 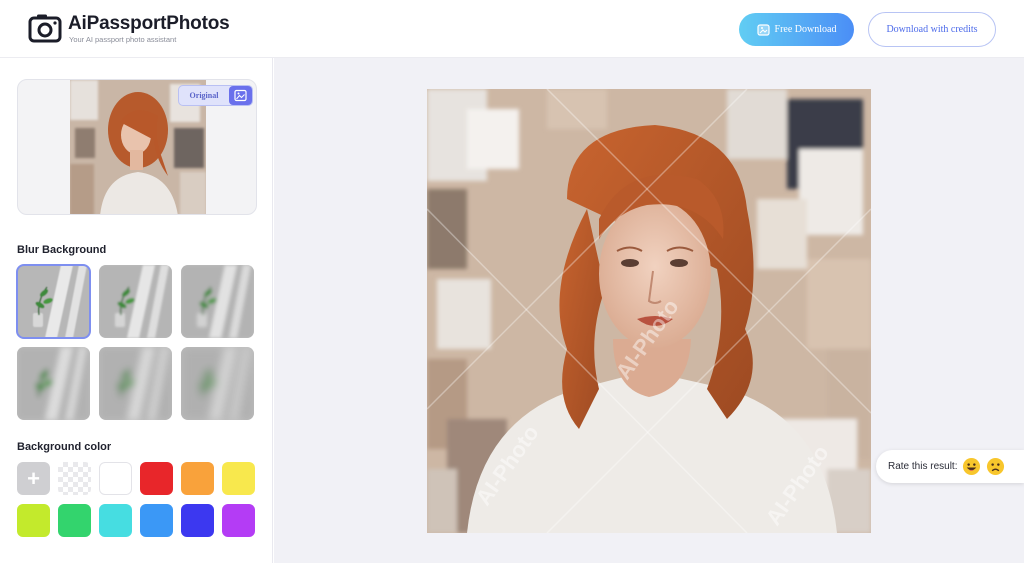 What do you see at coordinates (156, 520) in the screenshot?
I see `color-swatch-3b98f6` at bounding box center [156, 520].